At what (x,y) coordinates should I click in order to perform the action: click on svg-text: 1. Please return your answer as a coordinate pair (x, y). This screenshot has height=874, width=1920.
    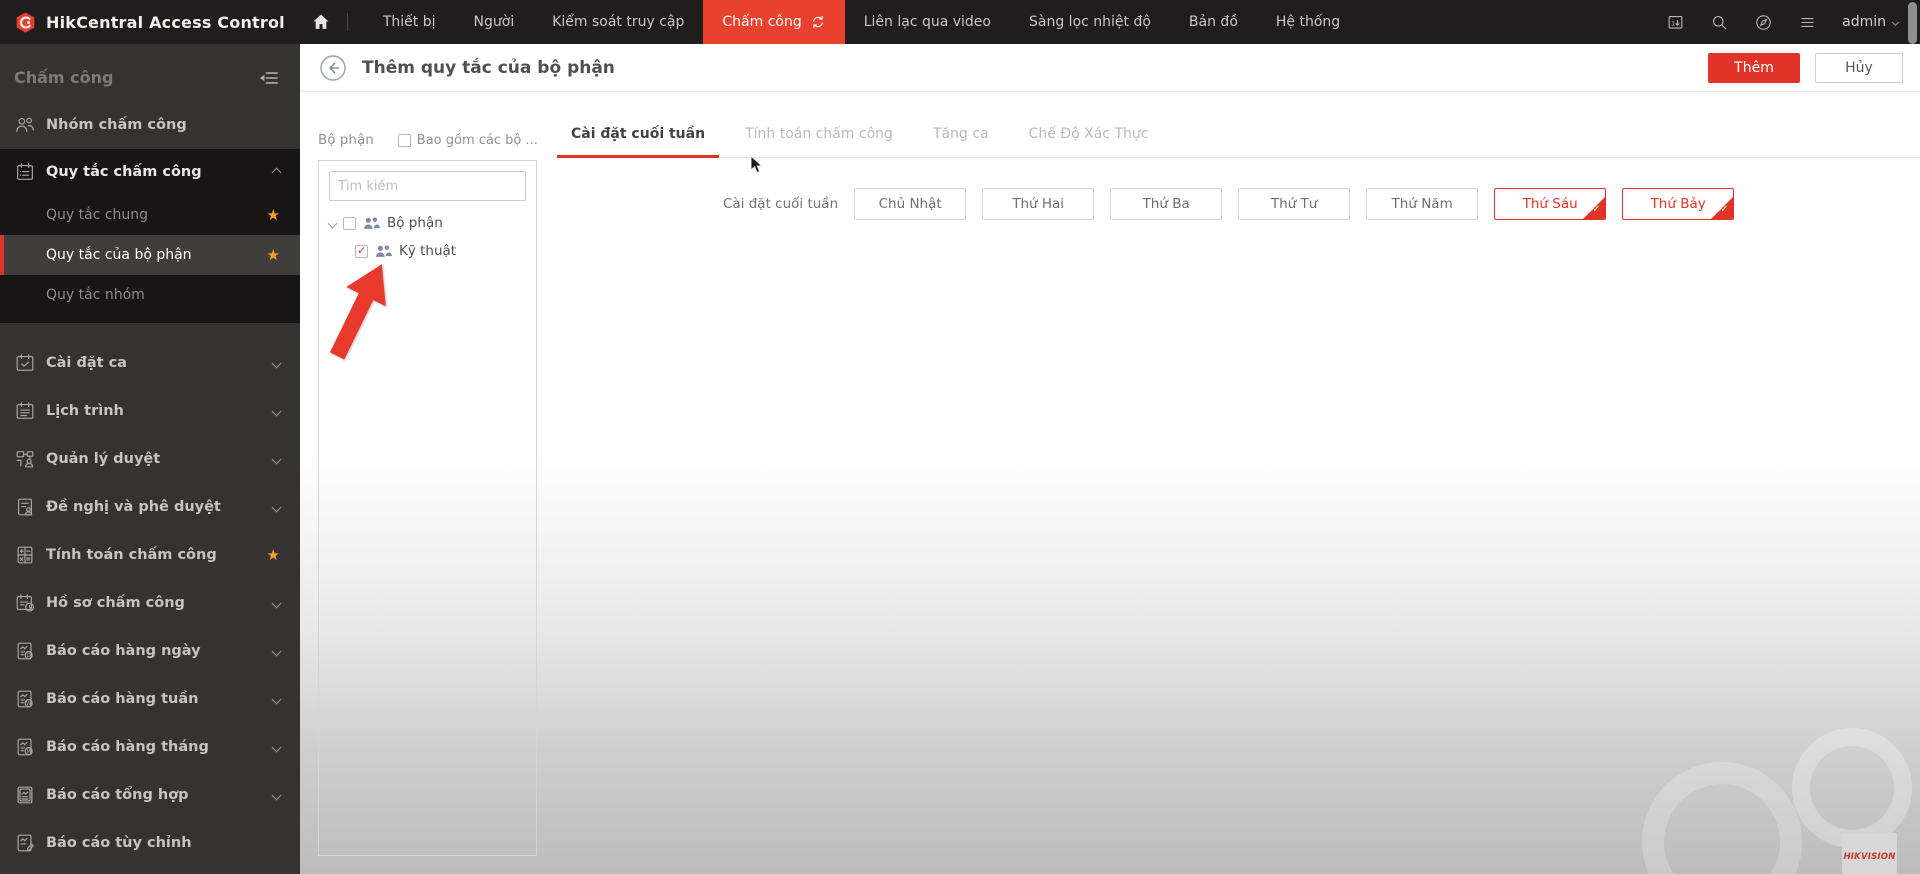
    Looking at the image, I should click on (1673, 23).